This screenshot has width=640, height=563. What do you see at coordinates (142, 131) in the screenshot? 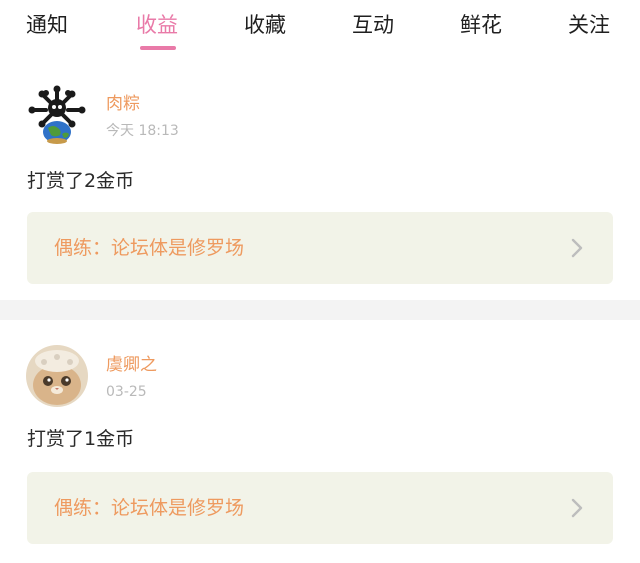
I see `timestamp: 今天 18:13` at bounding box center [142, 131].